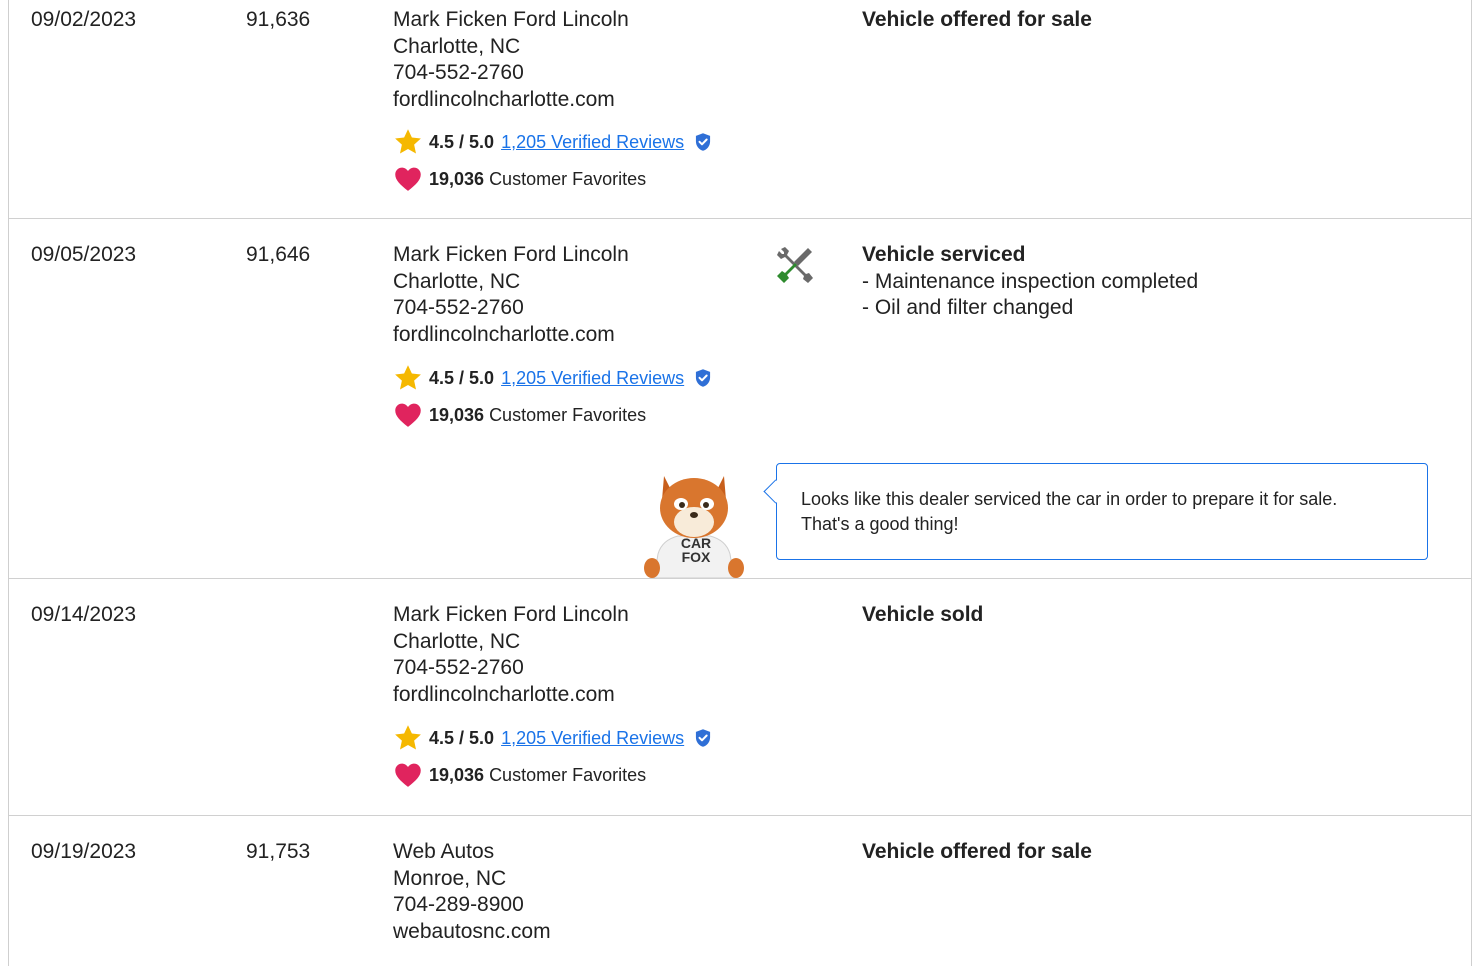 Image resolution: width=1479 pixels, height=966 pixels. What do you see at coordinates (694, 527) in the screenshot?
I see `carfox-mascot: CAR FOX` at bounding box center [694, 527].